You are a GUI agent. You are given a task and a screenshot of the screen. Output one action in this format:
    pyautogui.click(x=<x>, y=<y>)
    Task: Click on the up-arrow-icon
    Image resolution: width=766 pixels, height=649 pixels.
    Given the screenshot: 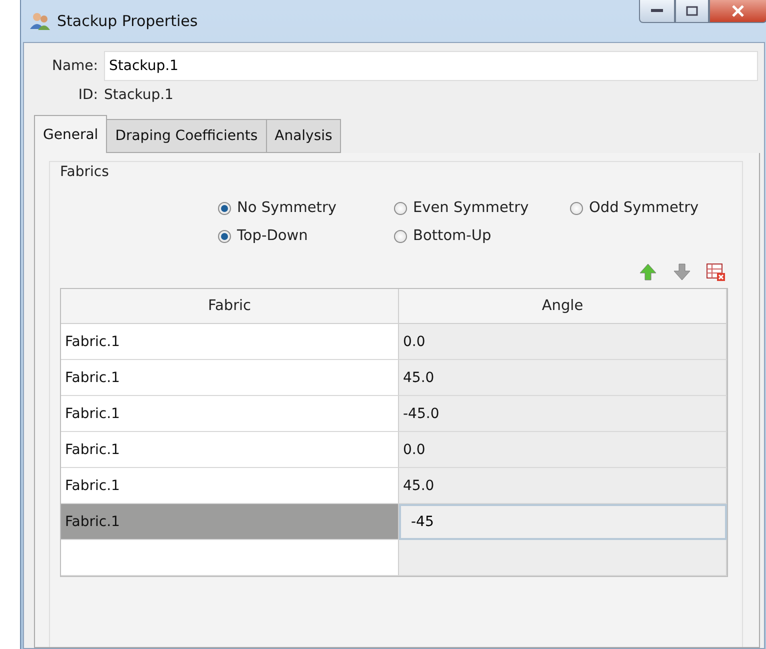 What is the action you would take?
    pyautogui.click(x=648, y=272)
    